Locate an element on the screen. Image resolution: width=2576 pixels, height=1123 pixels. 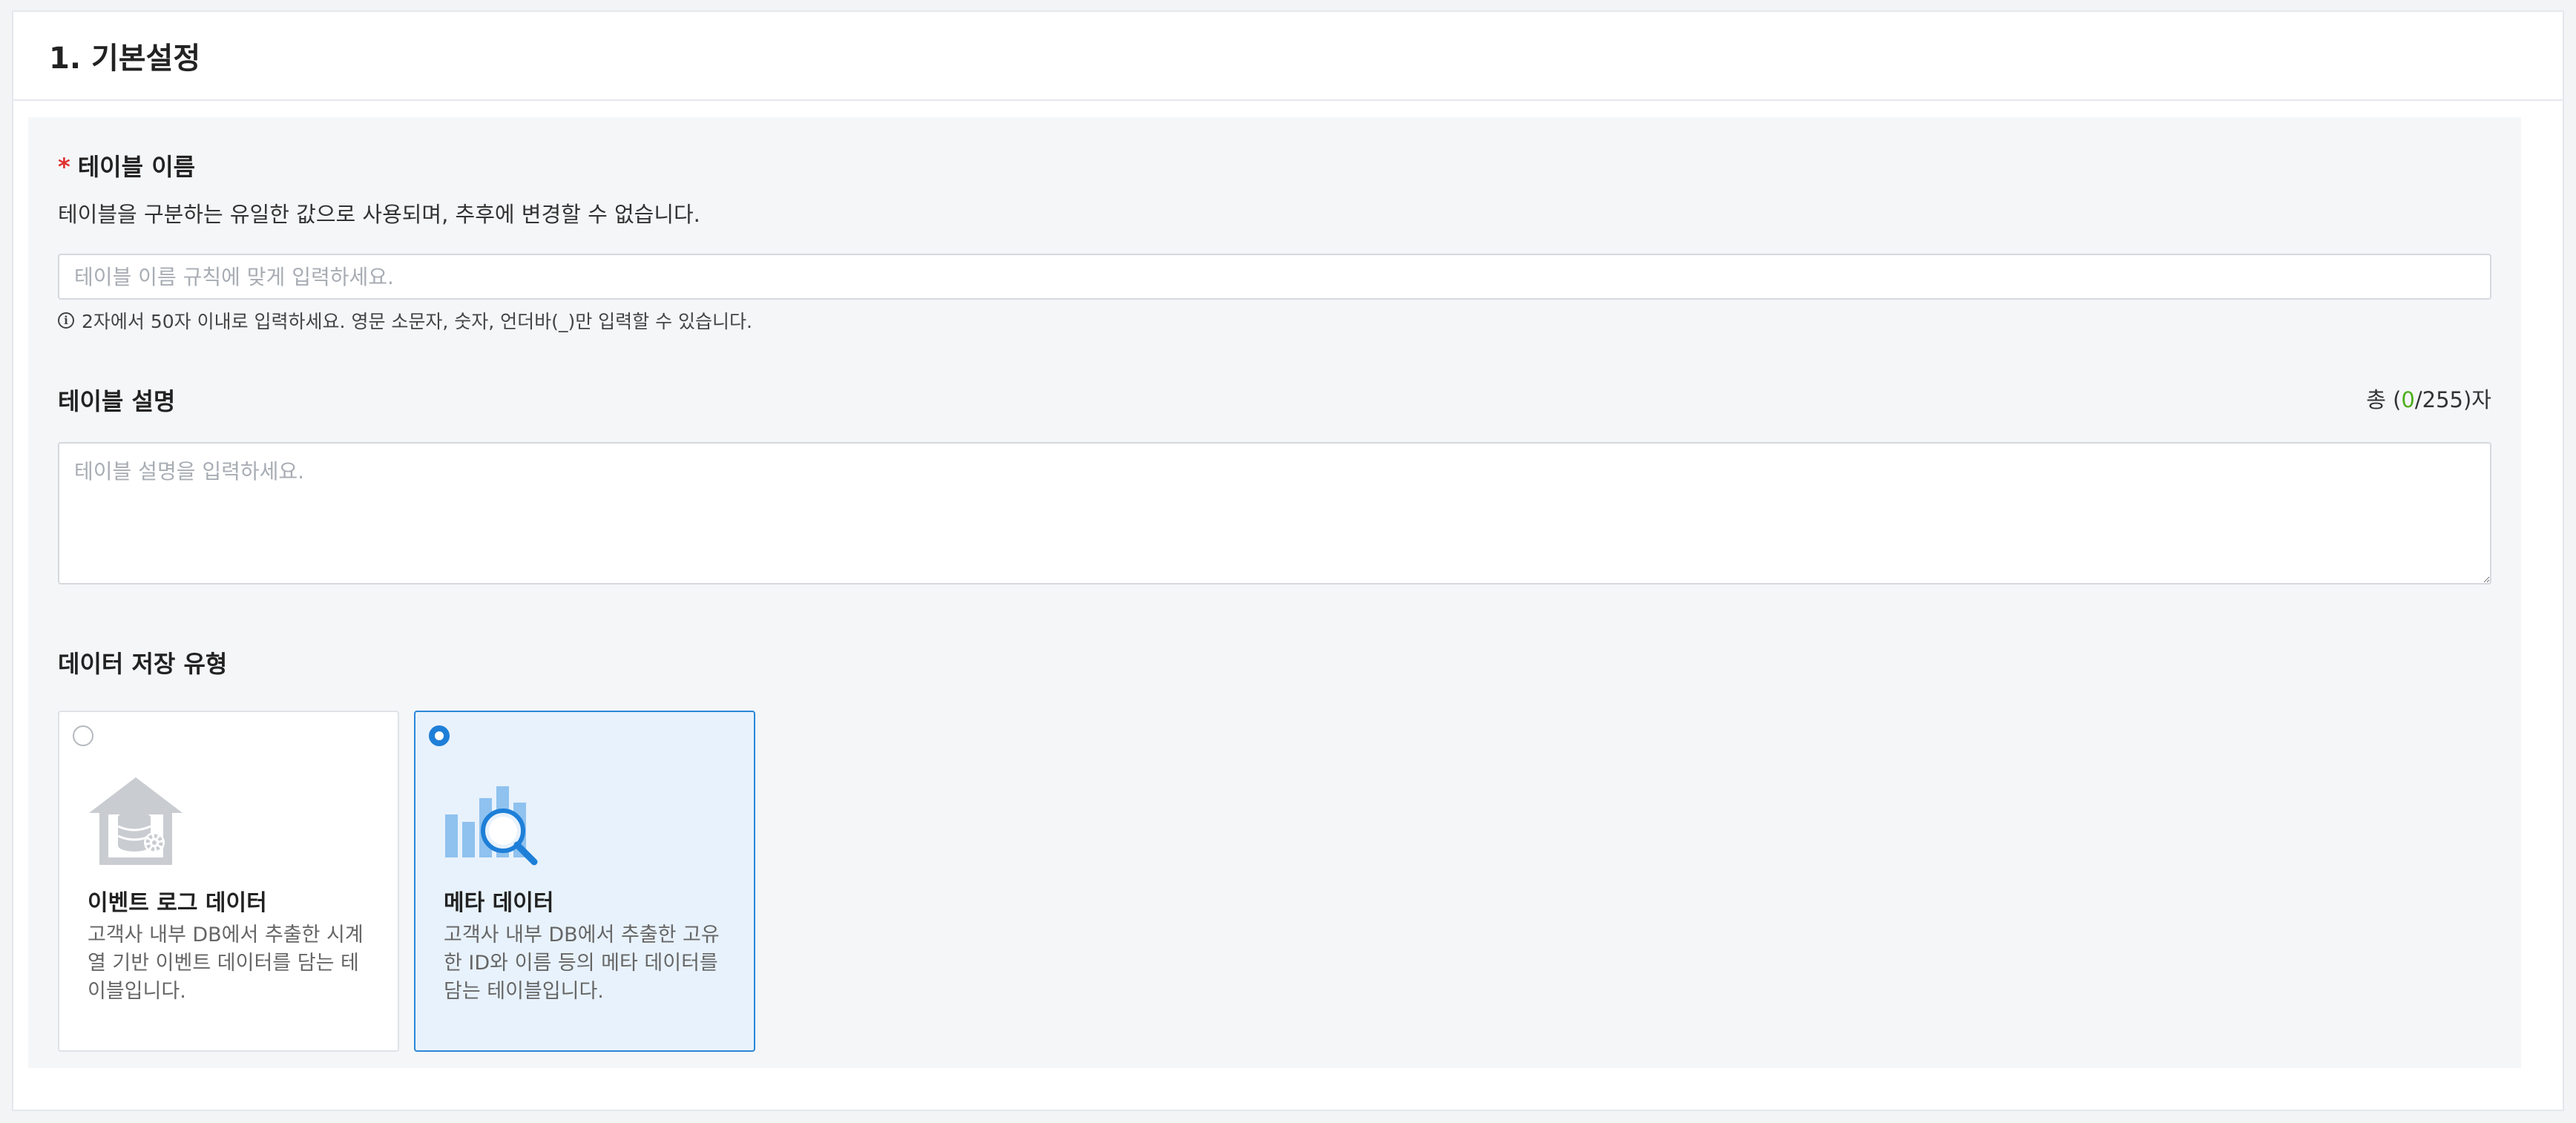
character-counter: 총 (0/255)자 is located at coordinates (2428, 398).